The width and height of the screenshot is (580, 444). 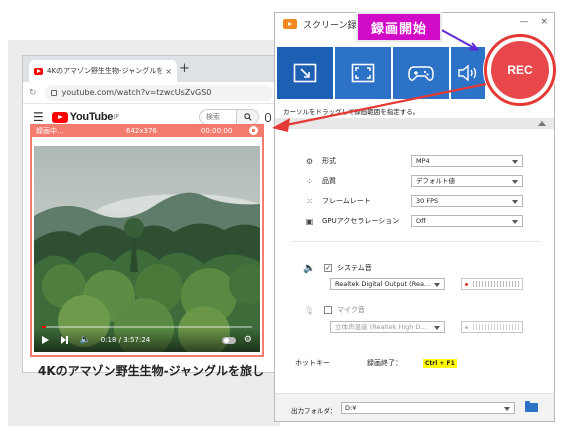 What do you see at coordinates (168, 71) in the screenshot?
I see `tab-close-icon: ×` at bounding box center [168, 71].